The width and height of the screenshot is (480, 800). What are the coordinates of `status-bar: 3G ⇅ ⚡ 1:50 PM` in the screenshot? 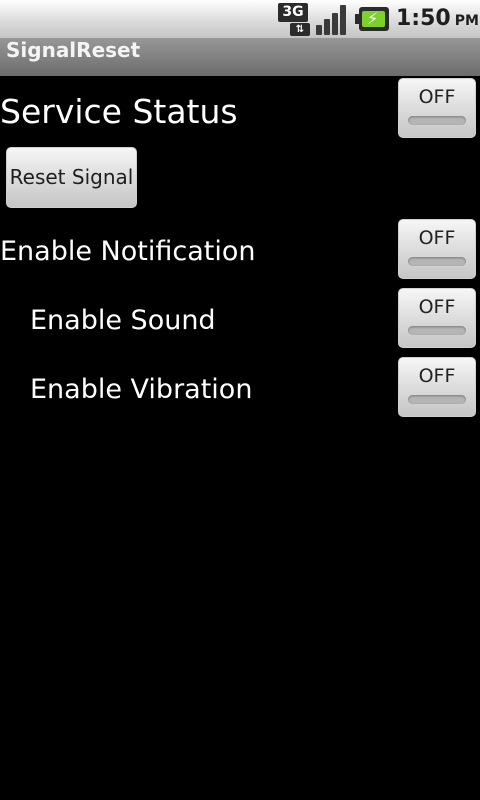 It's located at (240, 19).